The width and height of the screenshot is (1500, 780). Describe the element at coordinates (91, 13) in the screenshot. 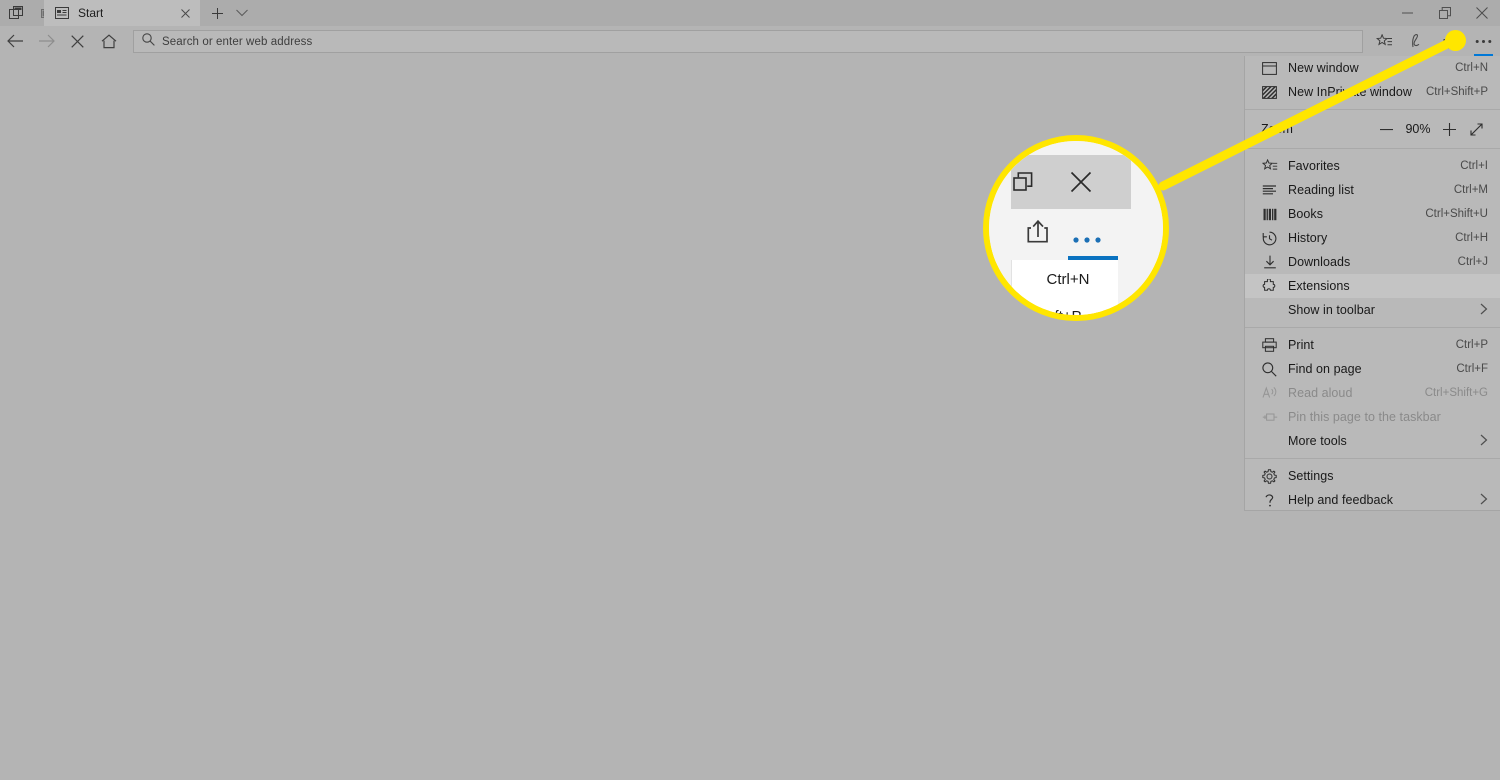

I see `tab-title: Start` at that location.